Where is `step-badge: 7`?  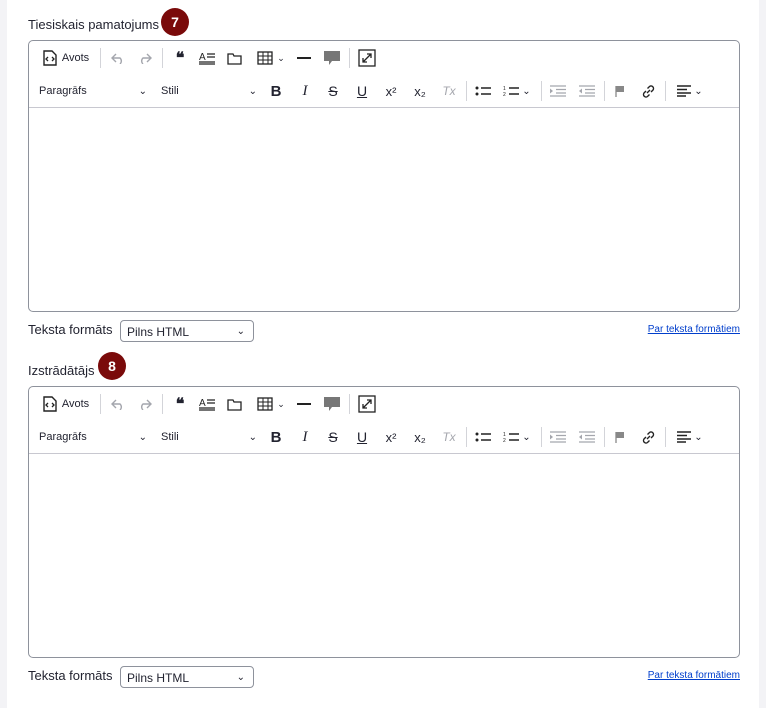
step-badge: 7 is located at coordinates (175, 22).